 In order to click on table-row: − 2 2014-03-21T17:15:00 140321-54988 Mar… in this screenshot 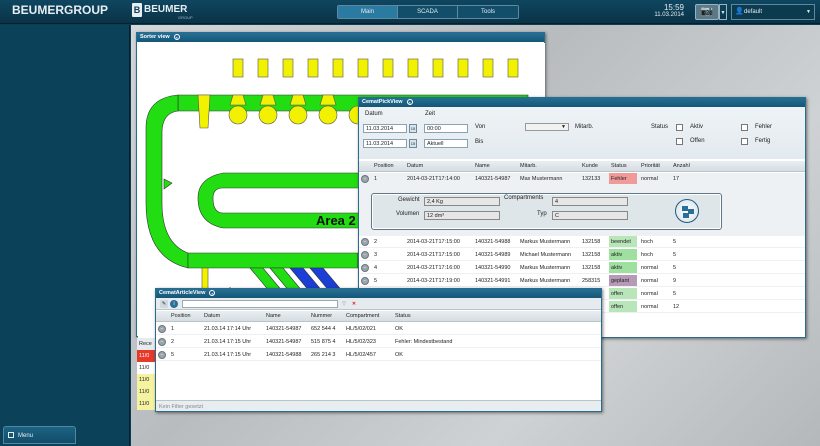, I will do `click(582, 242)`.